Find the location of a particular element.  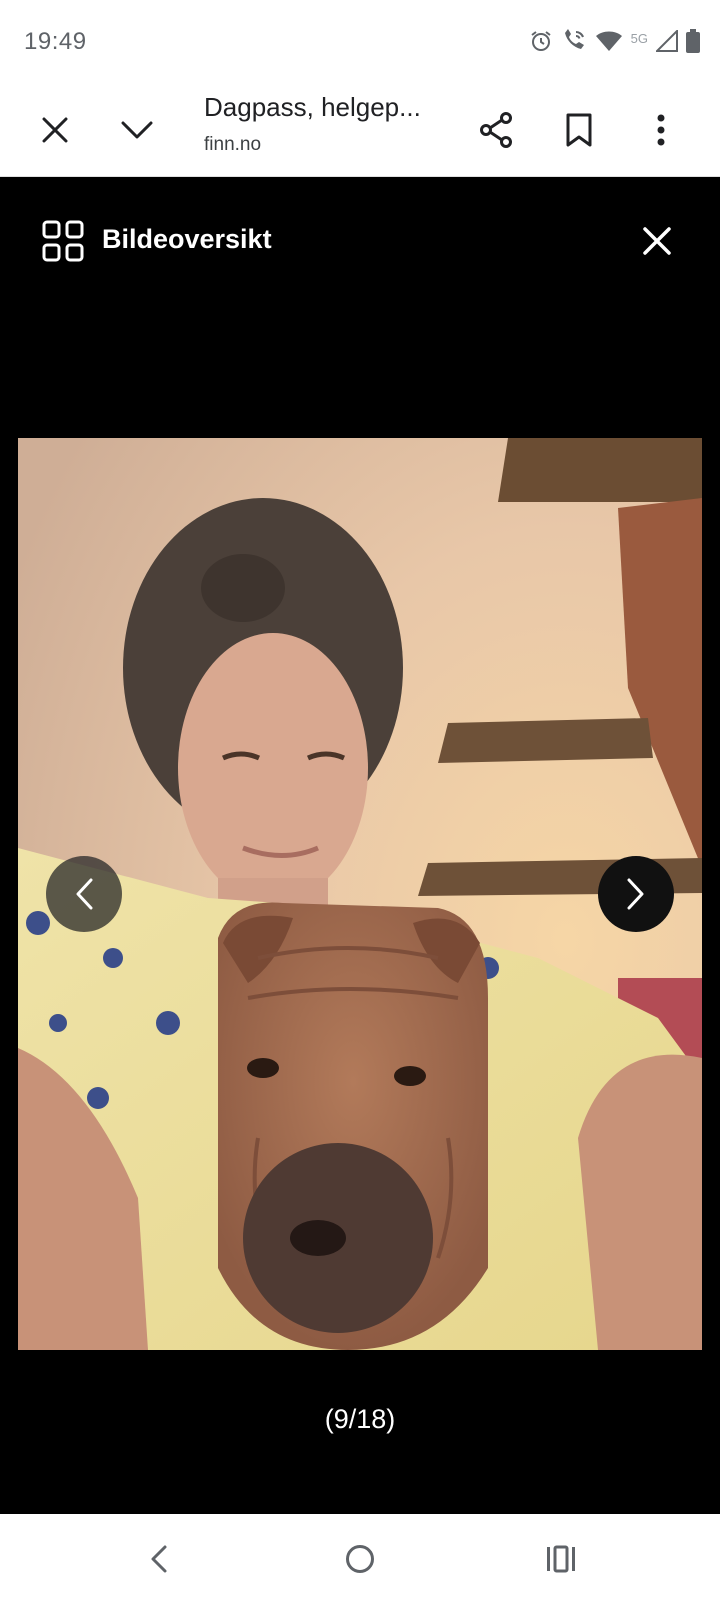

recents-icon is located at coordinates (561, 1559).